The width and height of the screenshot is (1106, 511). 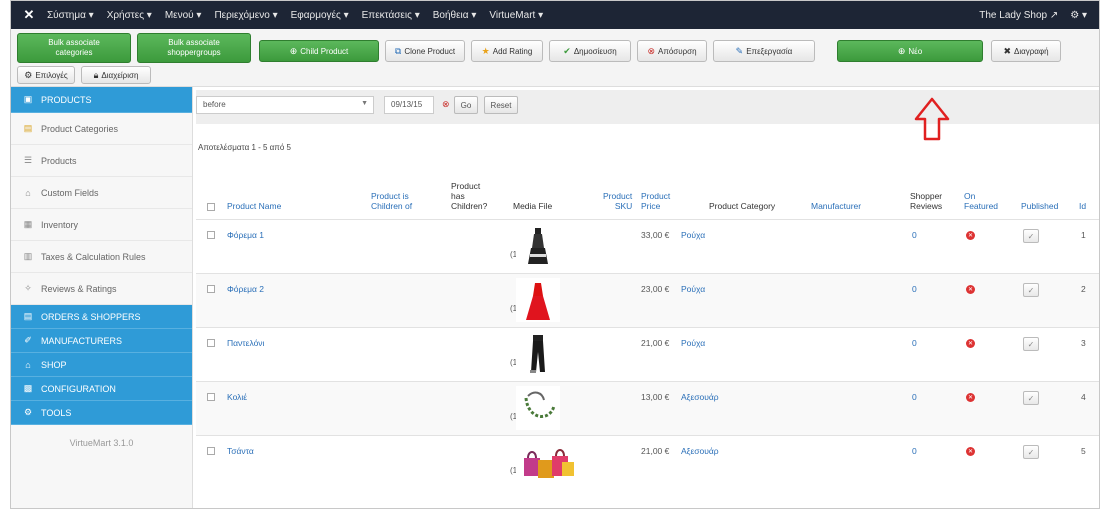 What do you see at coordinates (651, 50) in the screenshot?
I see `cancel-circle-icon: ⊗` at bounding box center [651, 50].